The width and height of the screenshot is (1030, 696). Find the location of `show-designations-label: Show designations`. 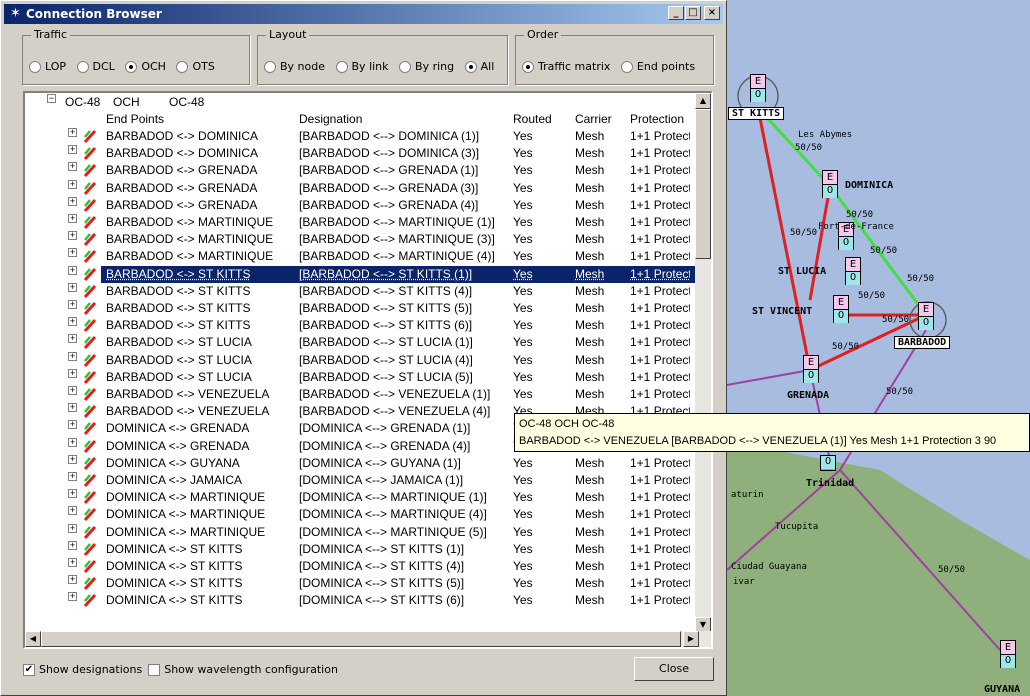

show-designations-label: Show designations is located at coordinates (90, 669).